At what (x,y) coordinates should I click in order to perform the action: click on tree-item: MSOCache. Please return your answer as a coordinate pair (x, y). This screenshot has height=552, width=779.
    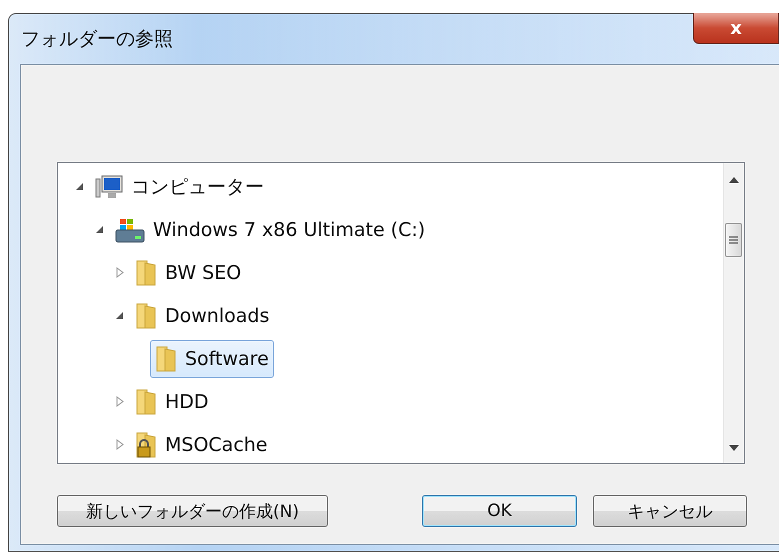
    Looking at the image, I should click on (201, 445).